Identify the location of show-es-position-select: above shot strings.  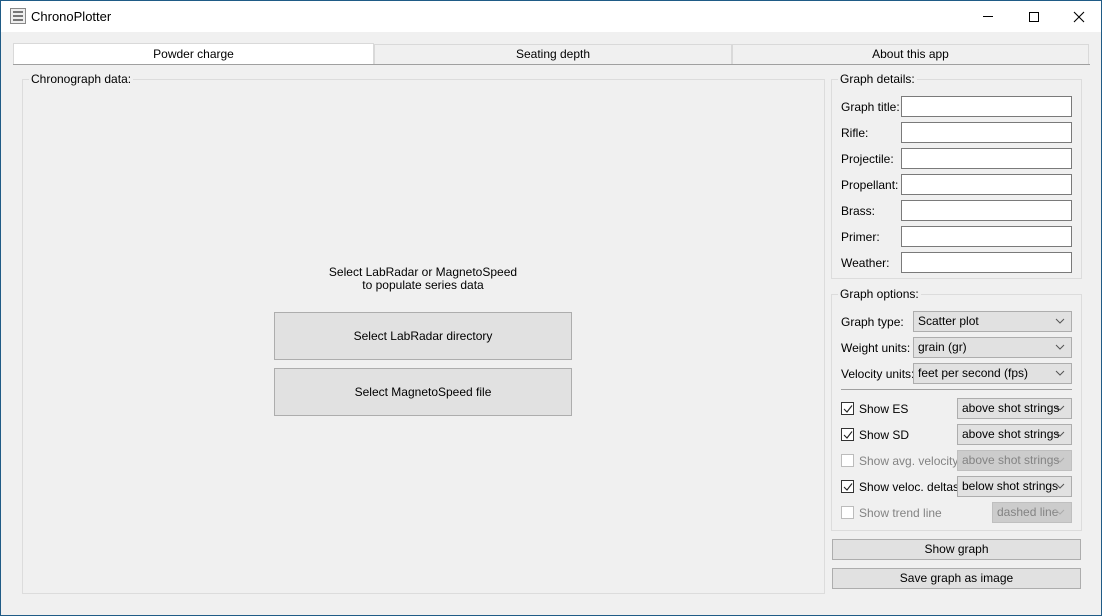
(1014, 408).